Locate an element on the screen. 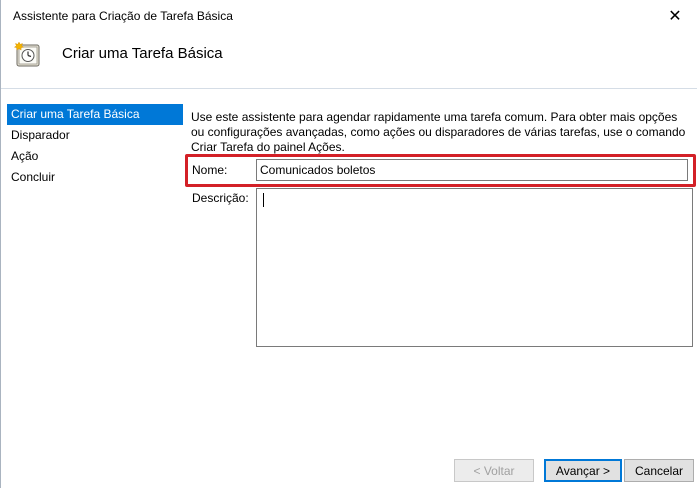  close-icon: ✕ is located at coordinates (675, 16).